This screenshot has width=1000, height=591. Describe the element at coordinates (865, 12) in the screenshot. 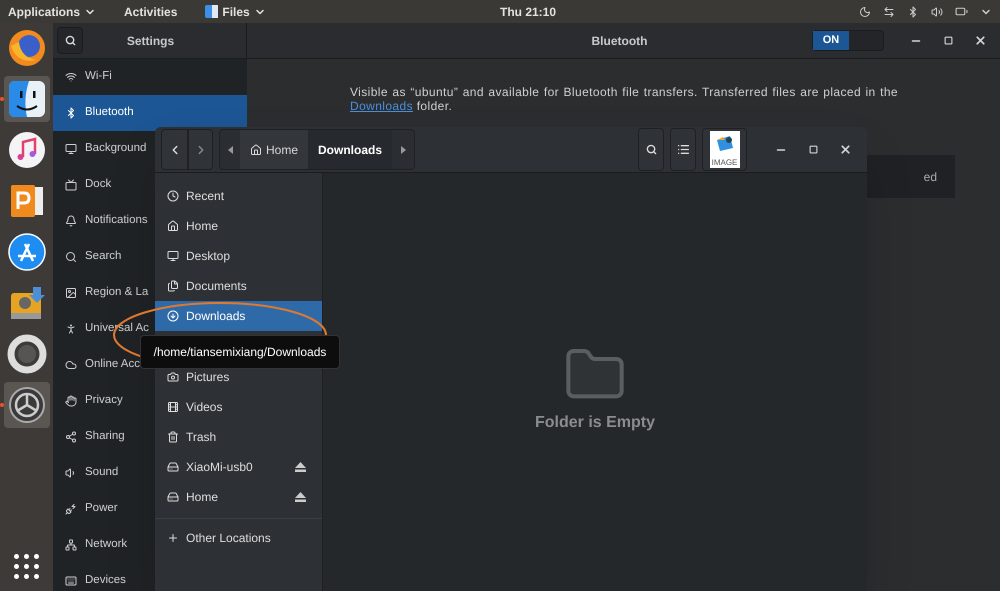

I see `moon-icon` at that location.